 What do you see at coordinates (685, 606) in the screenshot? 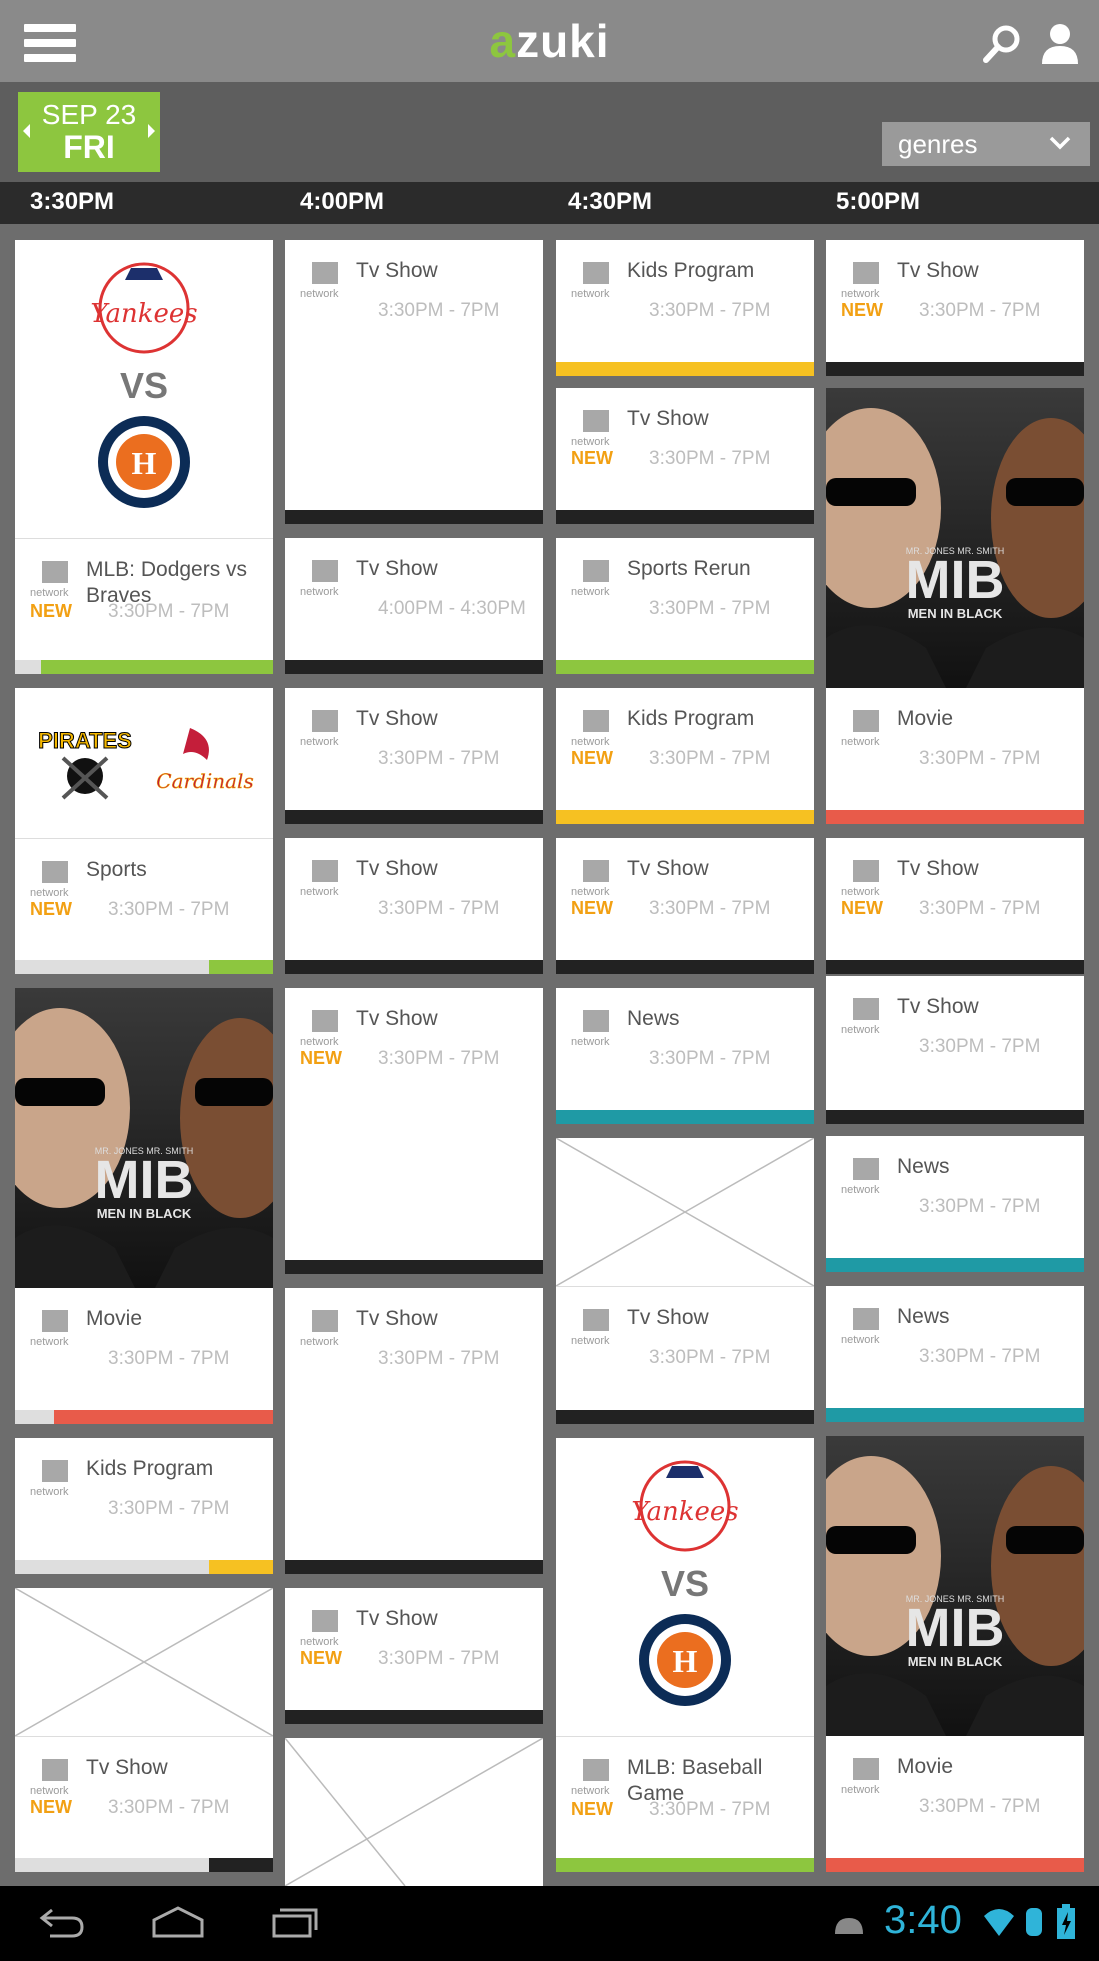
I see `program-card: network Sports Rerun 3:30PM - 7PM` at bounding box center [685, 606].